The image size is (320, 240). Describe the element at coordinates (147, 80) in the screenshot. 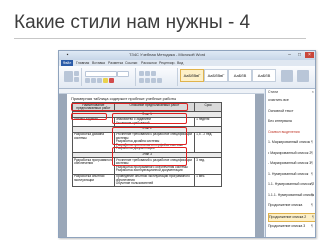

I see `align-center-icon` at that location.